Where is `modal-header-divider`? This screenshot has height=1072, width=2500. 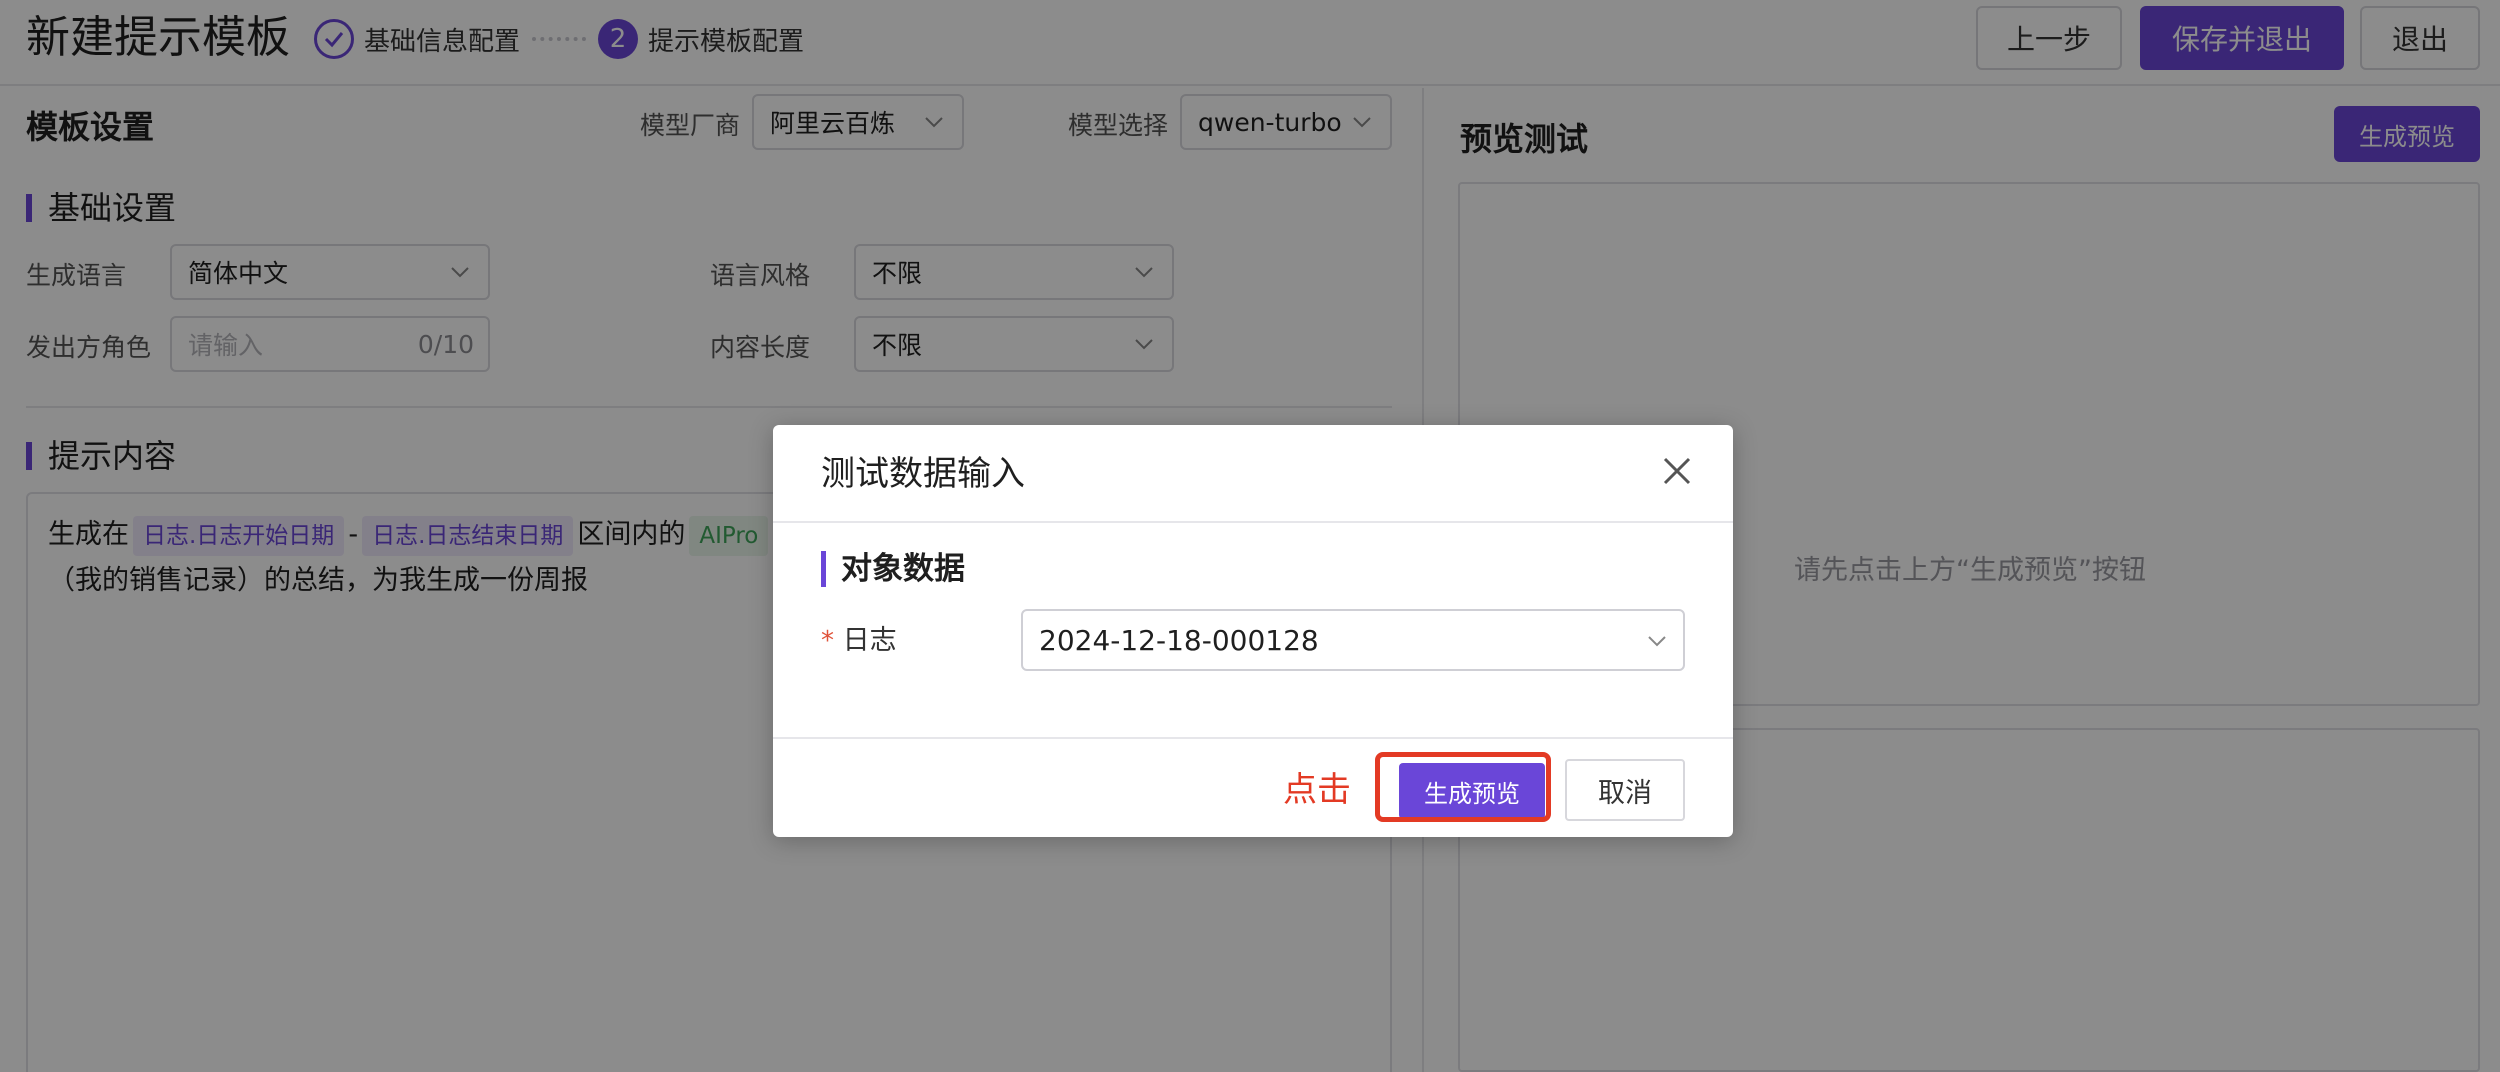 modal-header-divider is located at coordinates (1253, 522).